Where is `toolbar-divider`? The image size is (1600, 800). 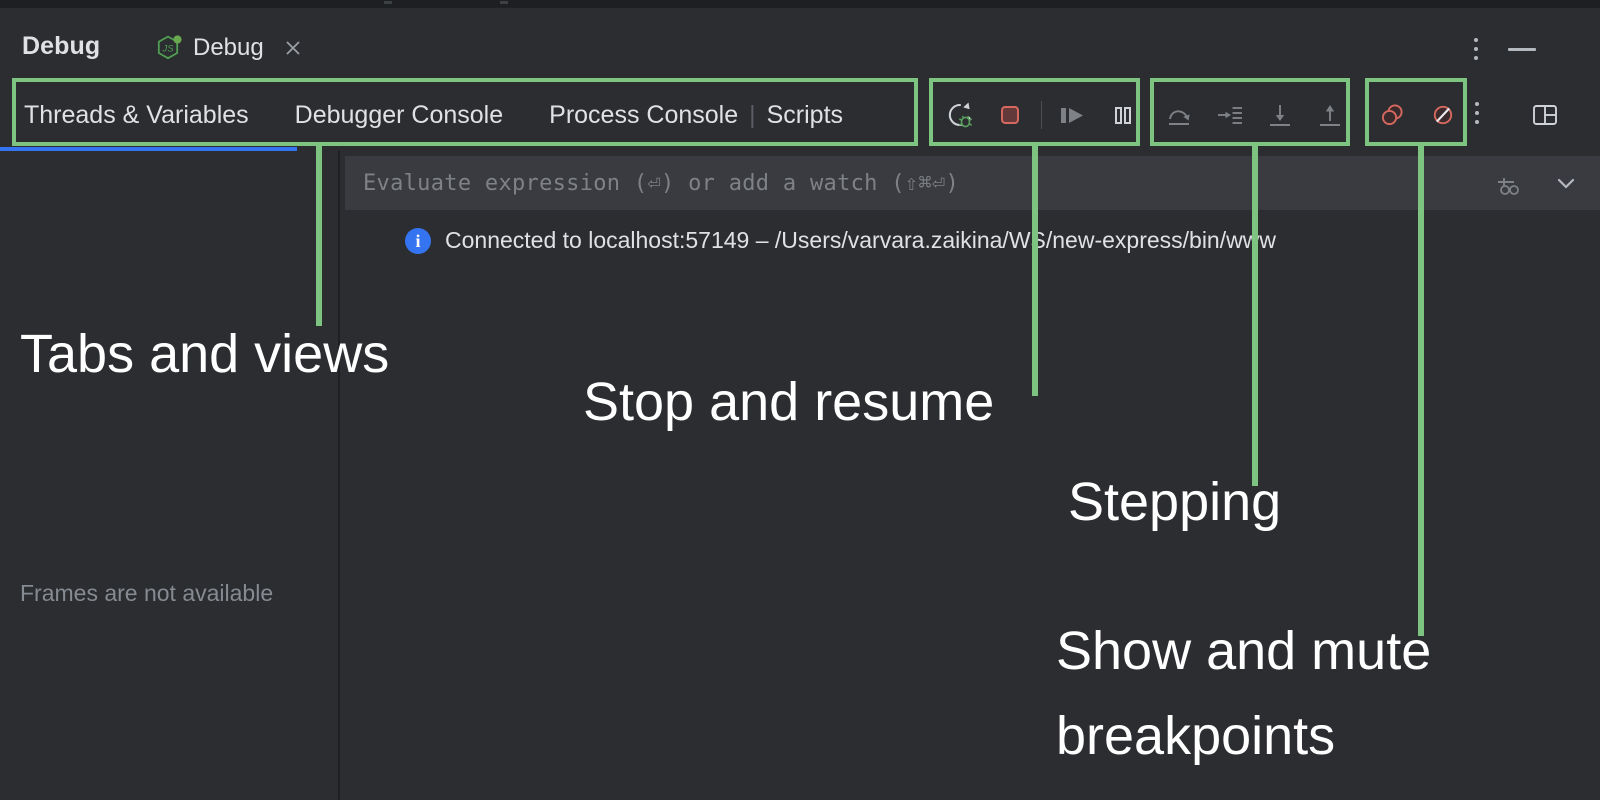 toolbar-divider is located at coordinates (1041, 115).